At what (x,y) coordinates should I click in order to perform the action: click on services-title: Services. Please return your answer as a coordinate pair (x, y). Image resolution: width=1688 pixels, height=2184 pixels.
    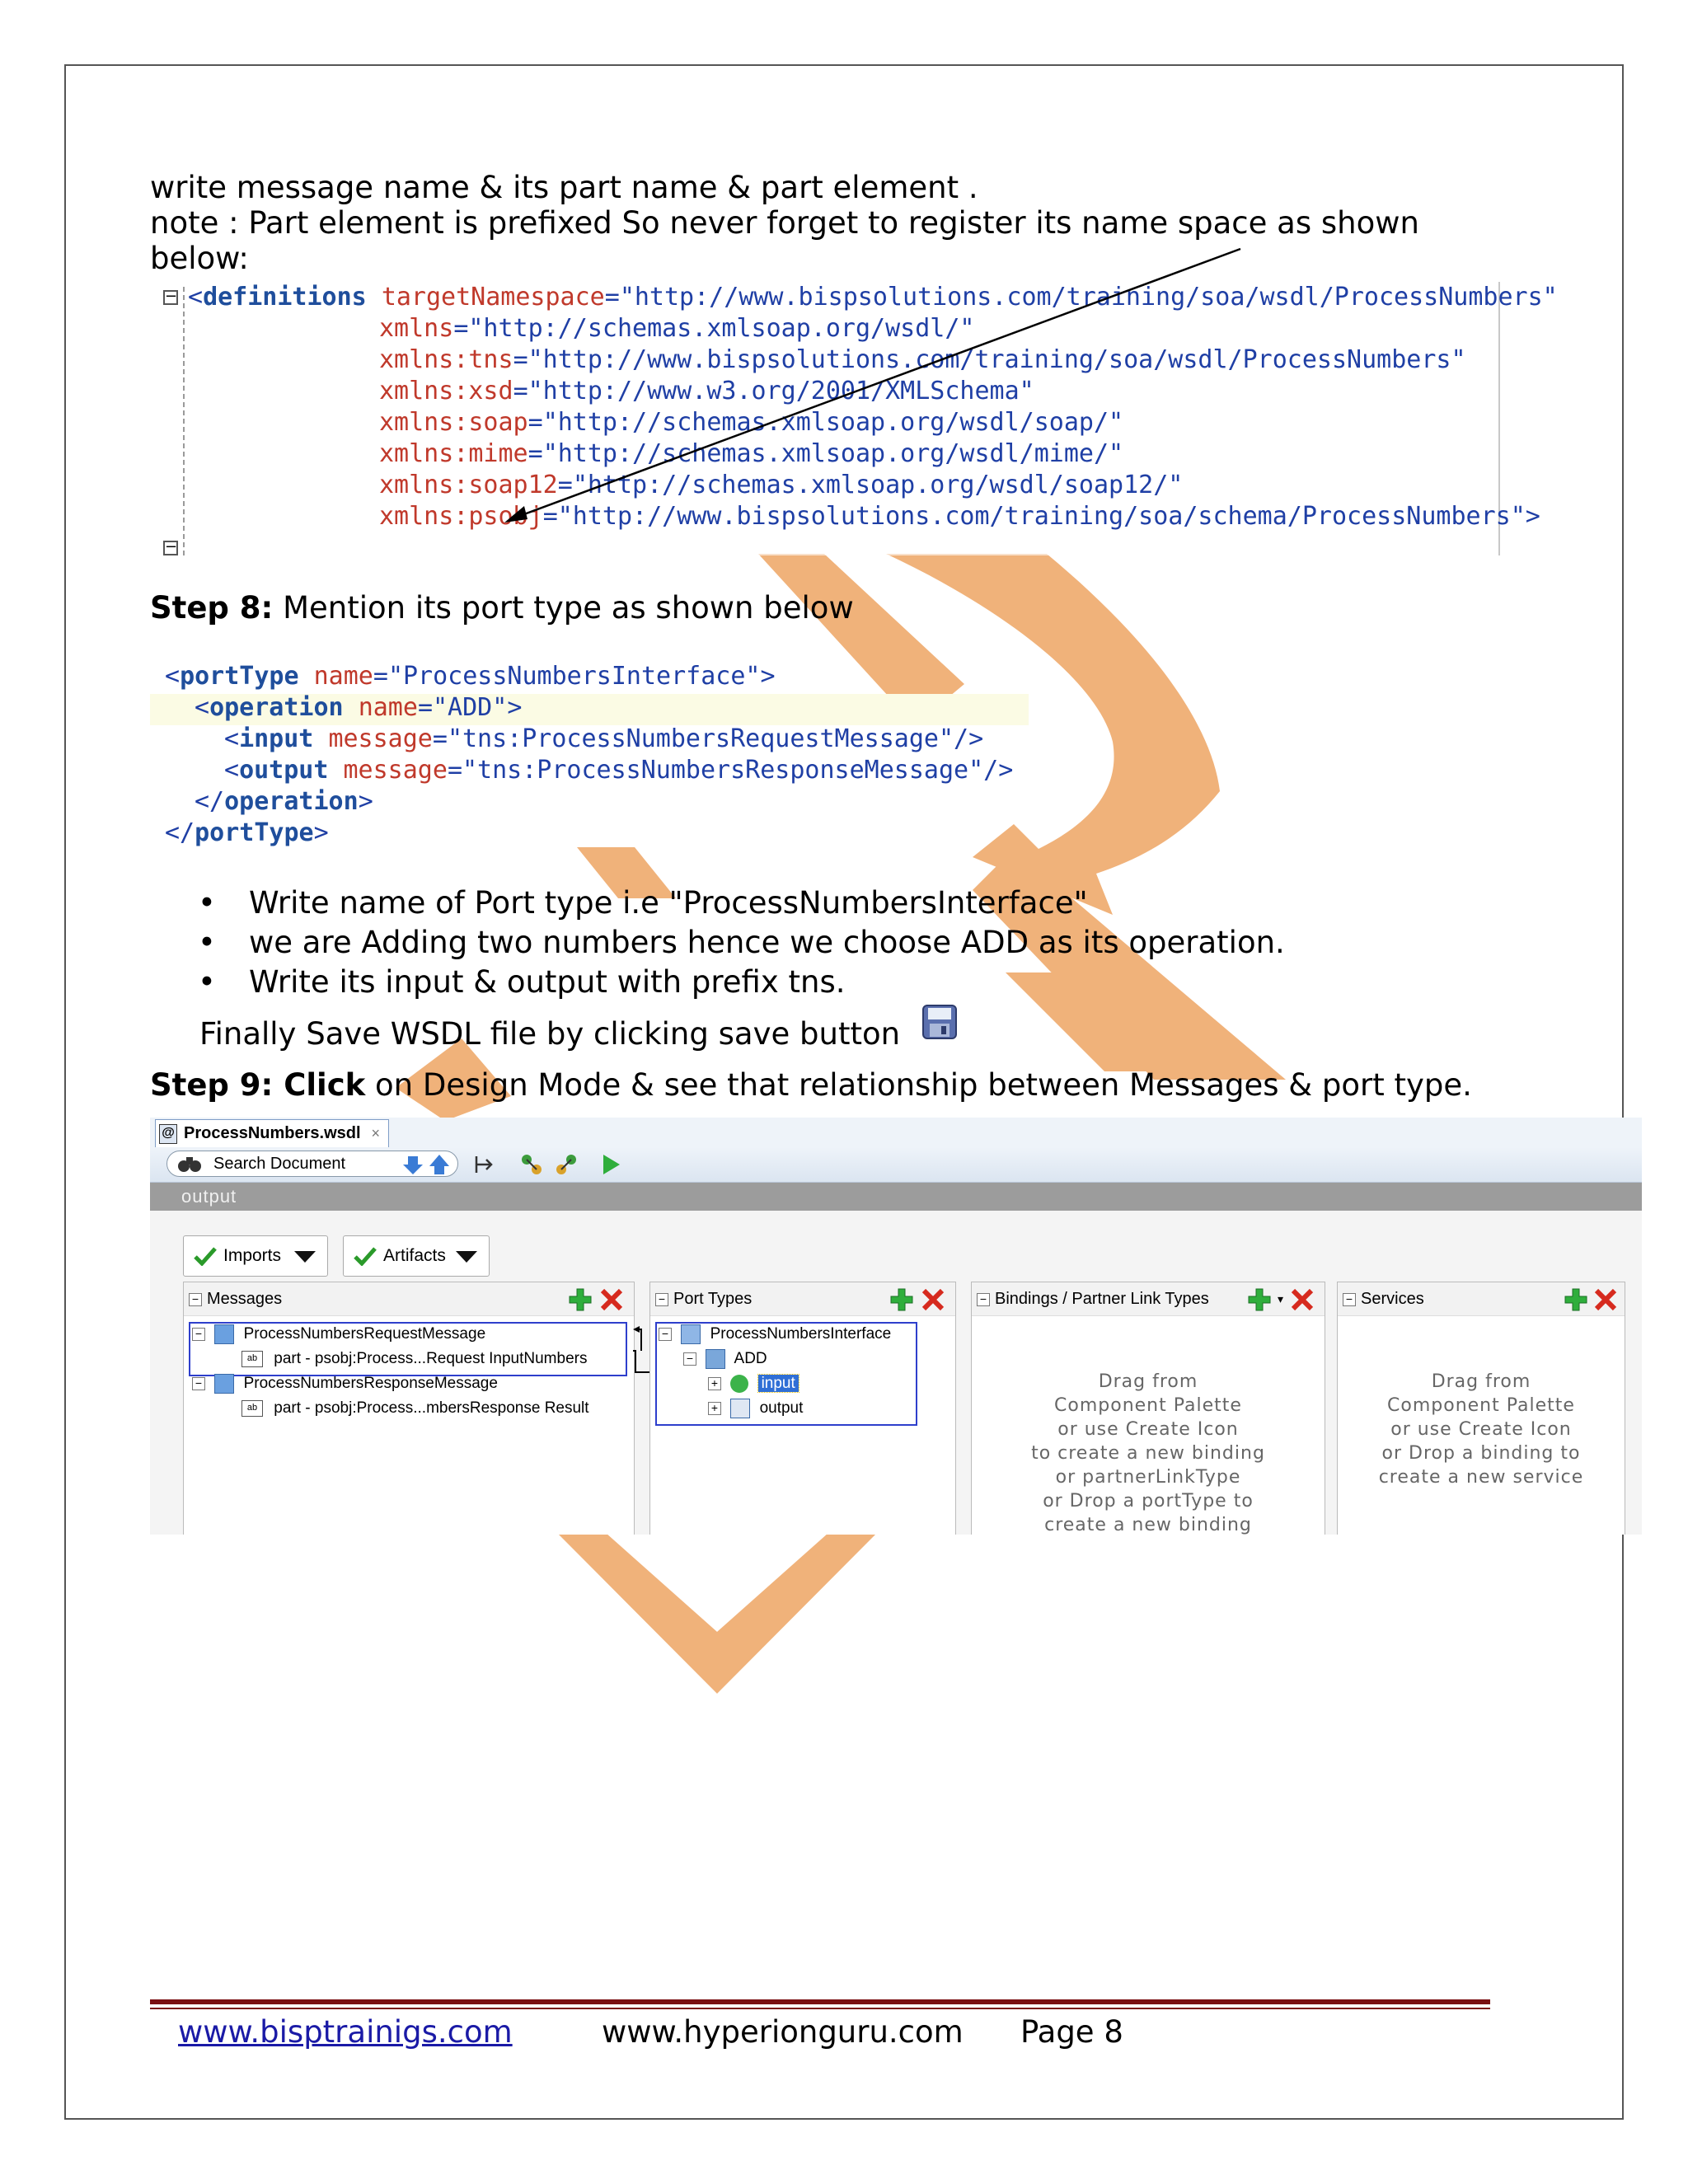
    Looking at the image, I should click on (1393, 1299).